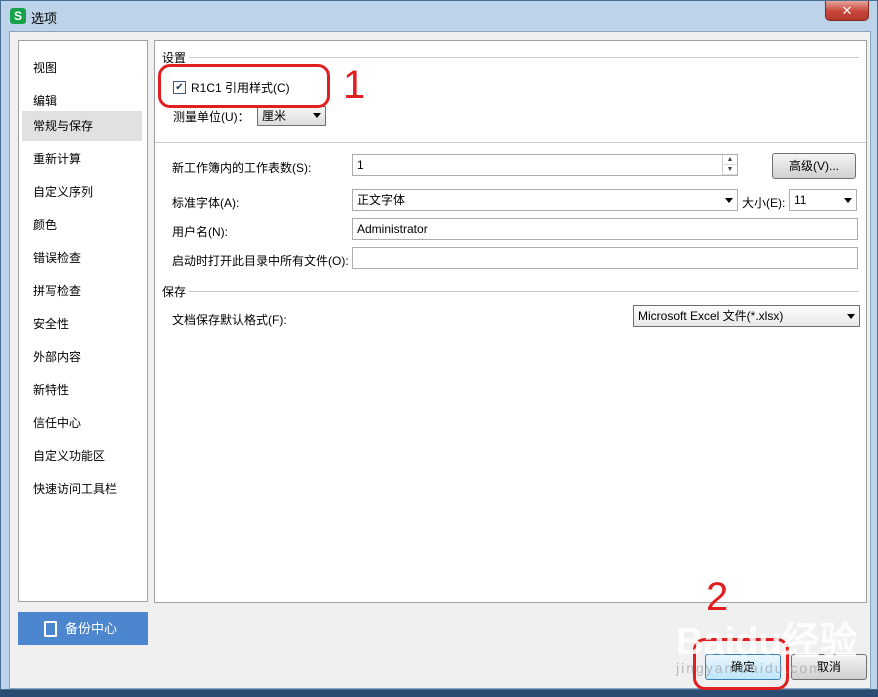  I want to click on font-value: 正文字体, so click(381, 200).